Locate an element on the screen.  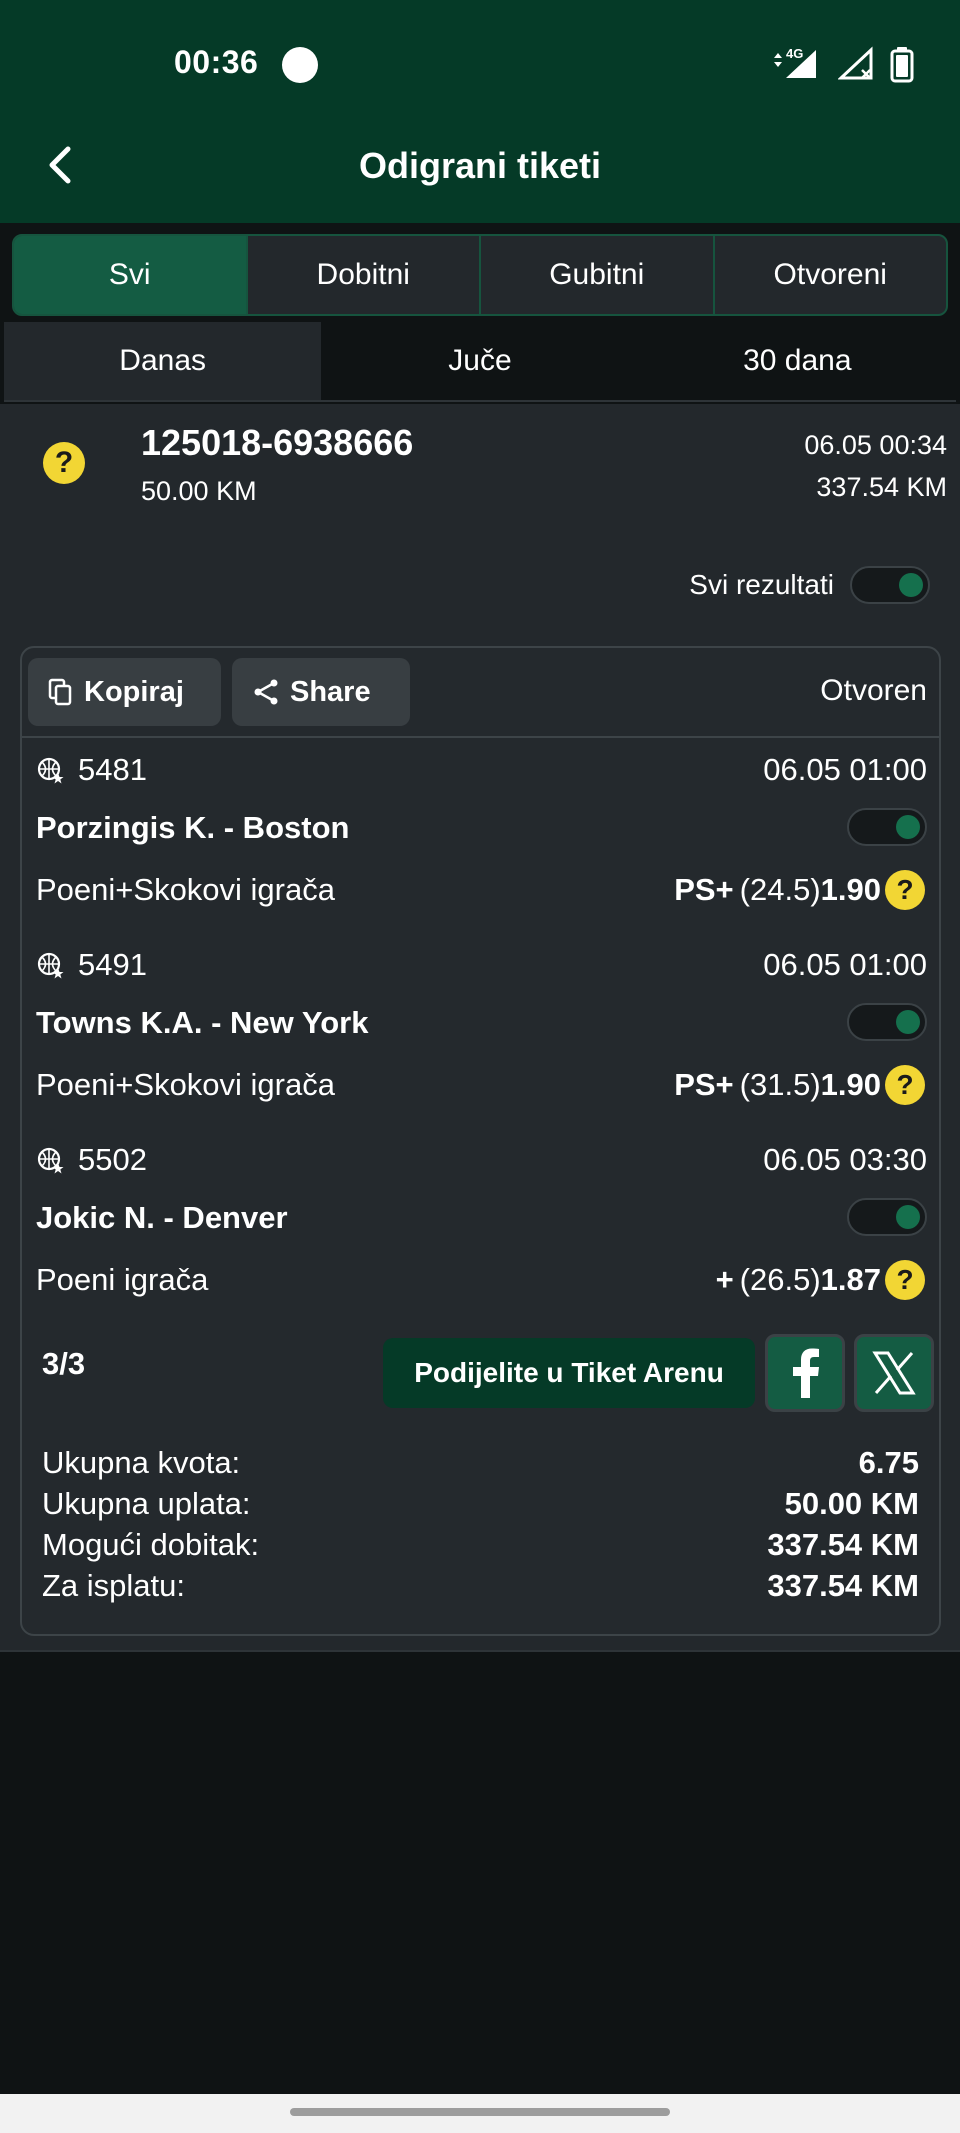
all-results-row: Svi rezultati is located at coordinates (809, 585).